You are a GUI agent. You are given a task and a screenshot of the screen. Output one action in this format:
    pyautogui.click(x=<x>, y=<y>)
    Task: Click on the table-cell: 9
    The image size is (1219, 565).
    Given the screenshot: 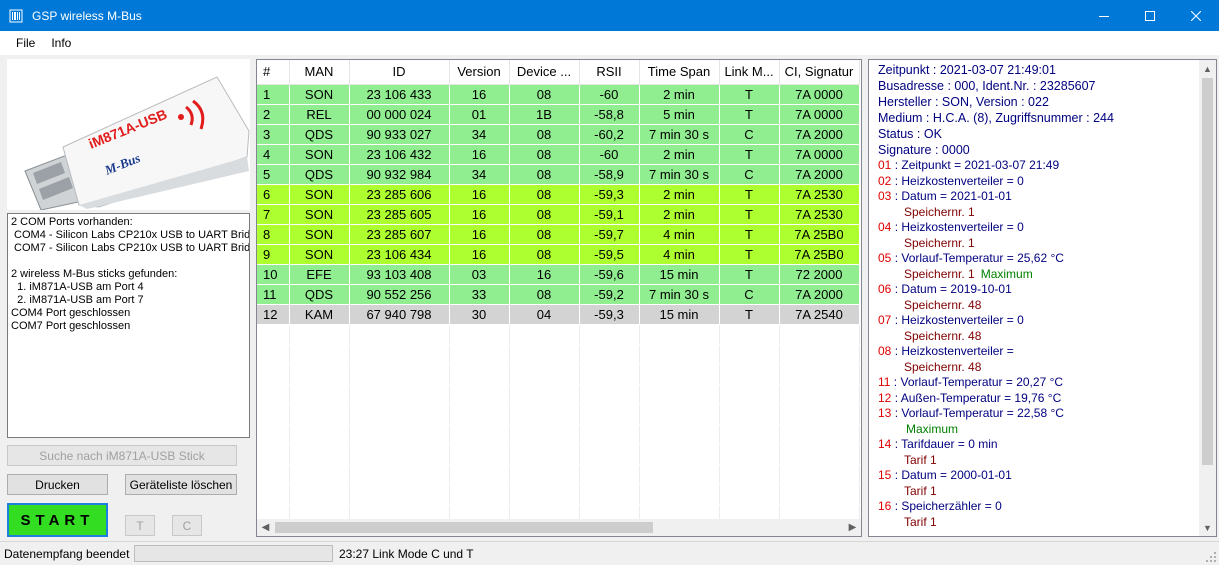 What is the action you would take?
    pyautogui.click(x=273, y=254)
    